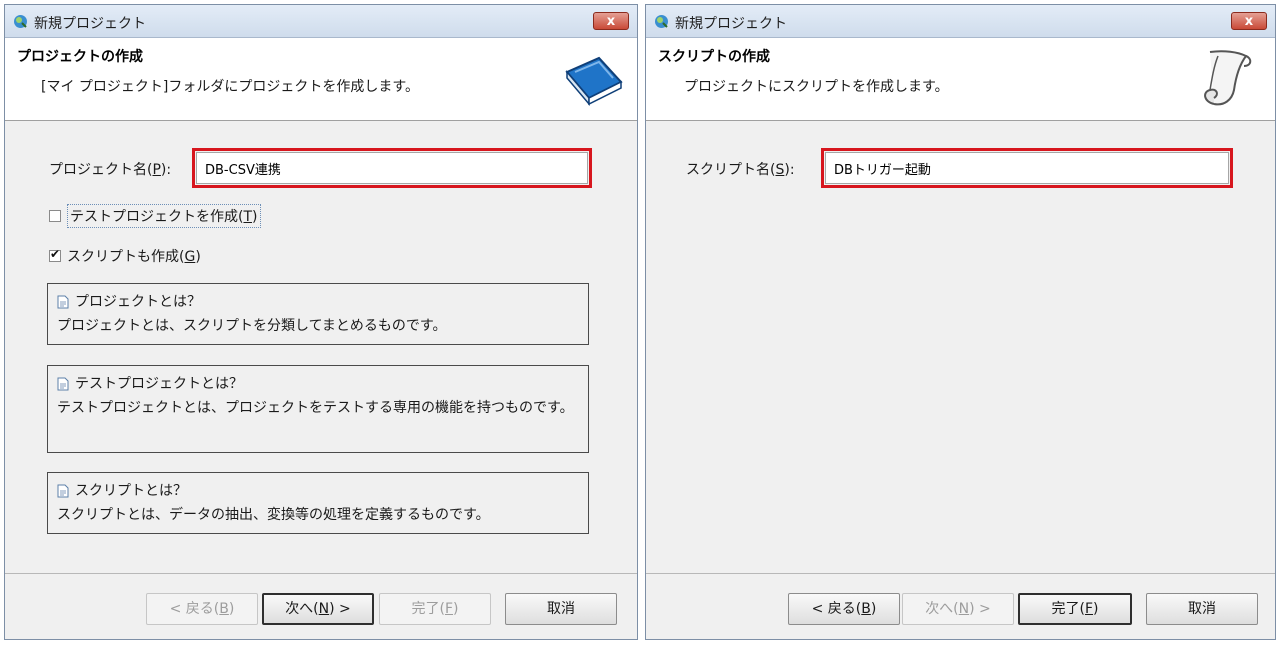 The image size is (1280, 646). I want to click on wizard-header: プロジェクトの作成 [マイ プロジェクト]フォルダにプロジェクトを作成します。, so click(321, 79).